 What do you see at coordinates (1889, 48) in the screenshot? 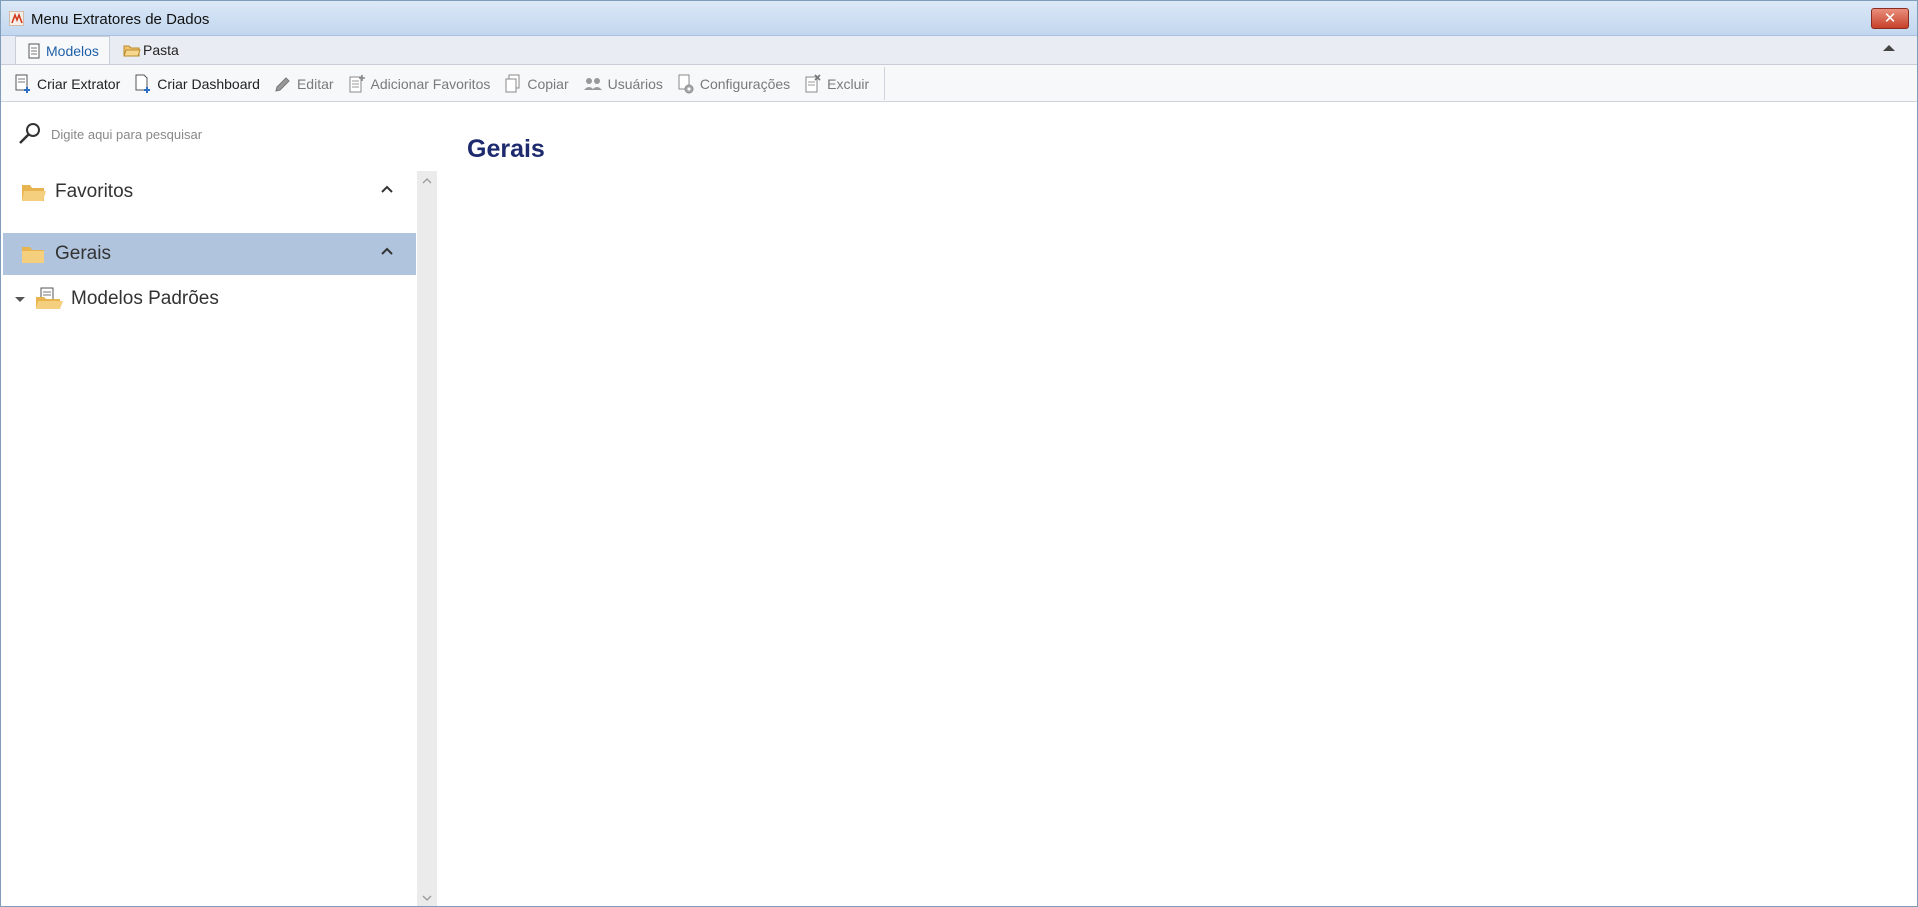
I see `collapse-ribbon-icon` at bounding box center [1889, 48].